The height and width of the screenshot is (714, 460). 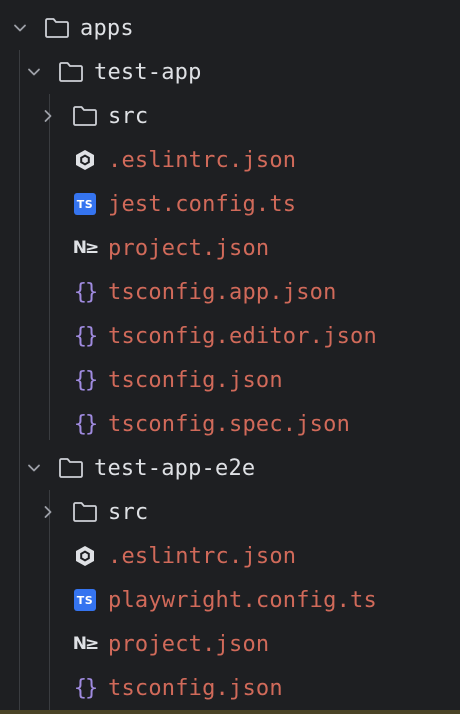 I want to click on tree-node-label: apps, so click(x=107, y=28).